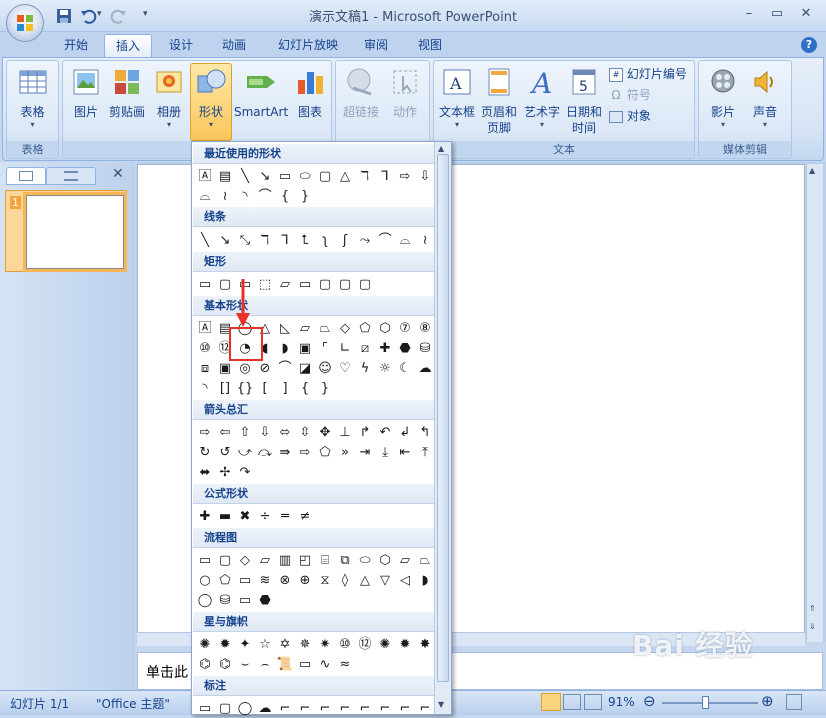 This screenshot has height=718, width=826. I want to click on divide-shape: ÷, so click(265, 516).